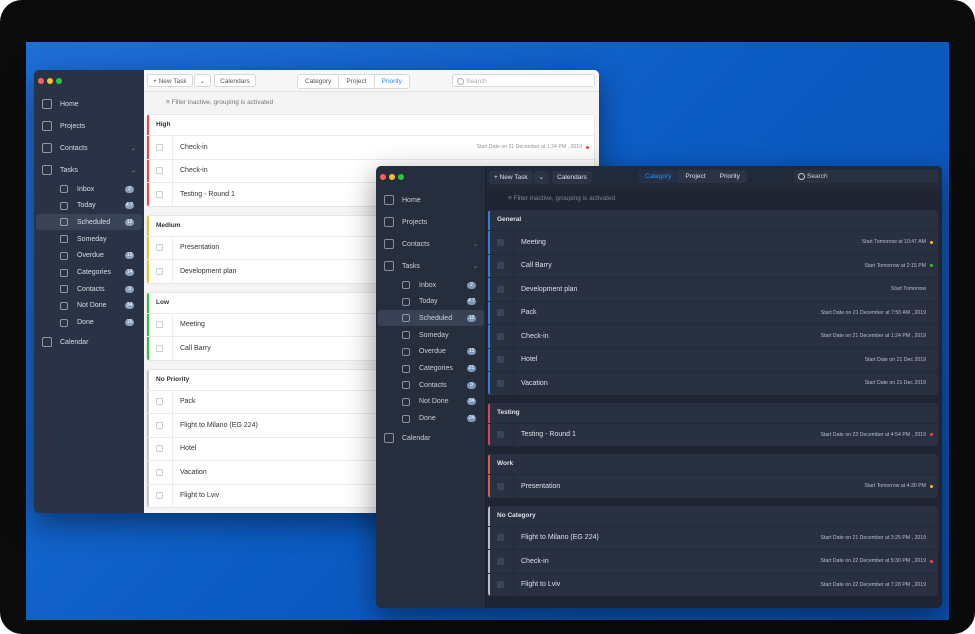 The image size is (975, 634). What do you see at coordinates (713, 289) in the screenshot?
I see `task-row: Development plan Start Tomorrow` at bounding box center [713, 289].